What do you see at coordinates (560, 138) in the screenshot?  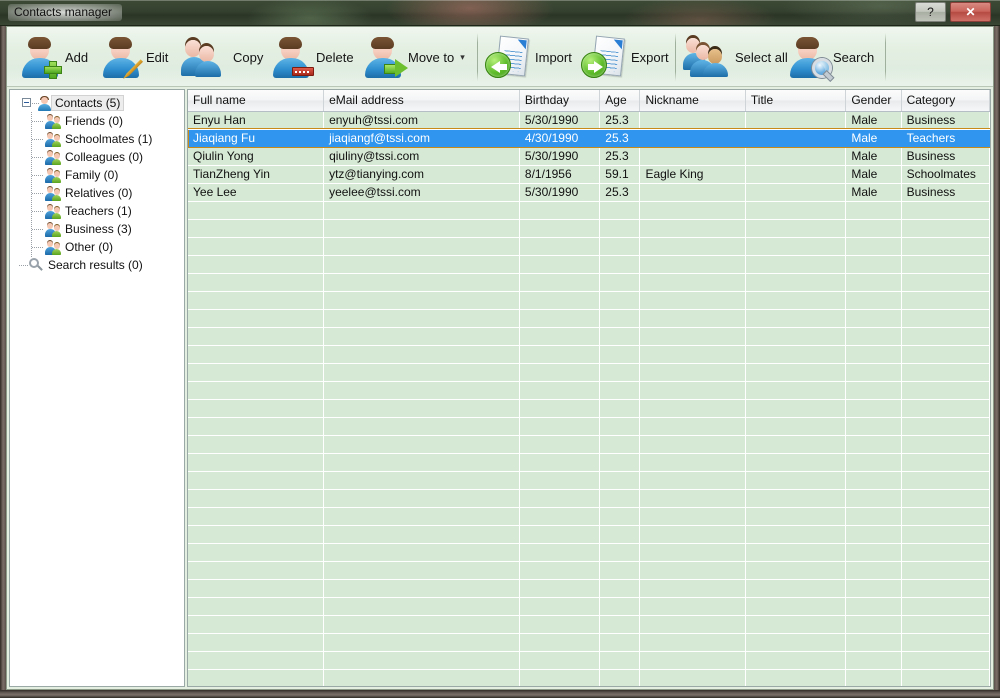 I see `cell-birthday: 4/30/1990` at bounding box center [560, 138].